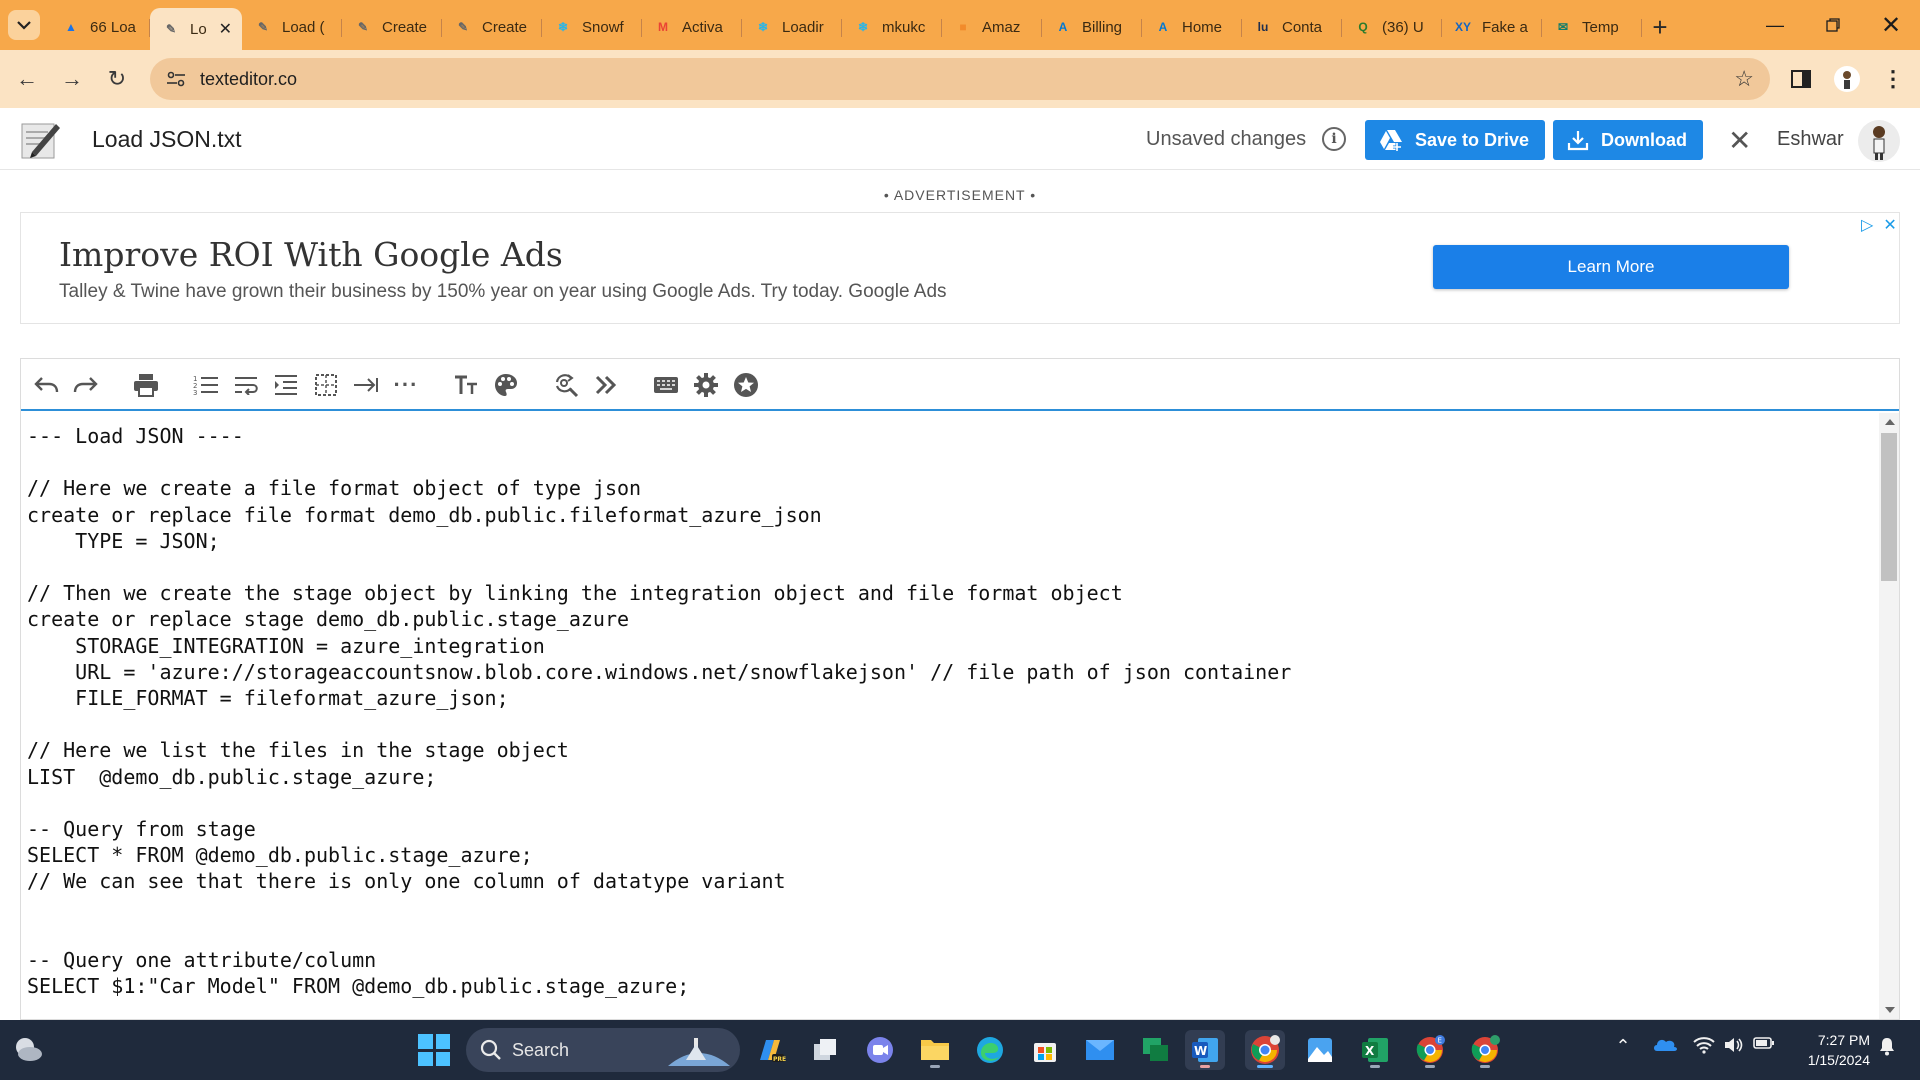  What do you see at coordinates (1100, 1050) in the screenshot?
I see `taskbar-mail` at bounding box center [1100, 1050].